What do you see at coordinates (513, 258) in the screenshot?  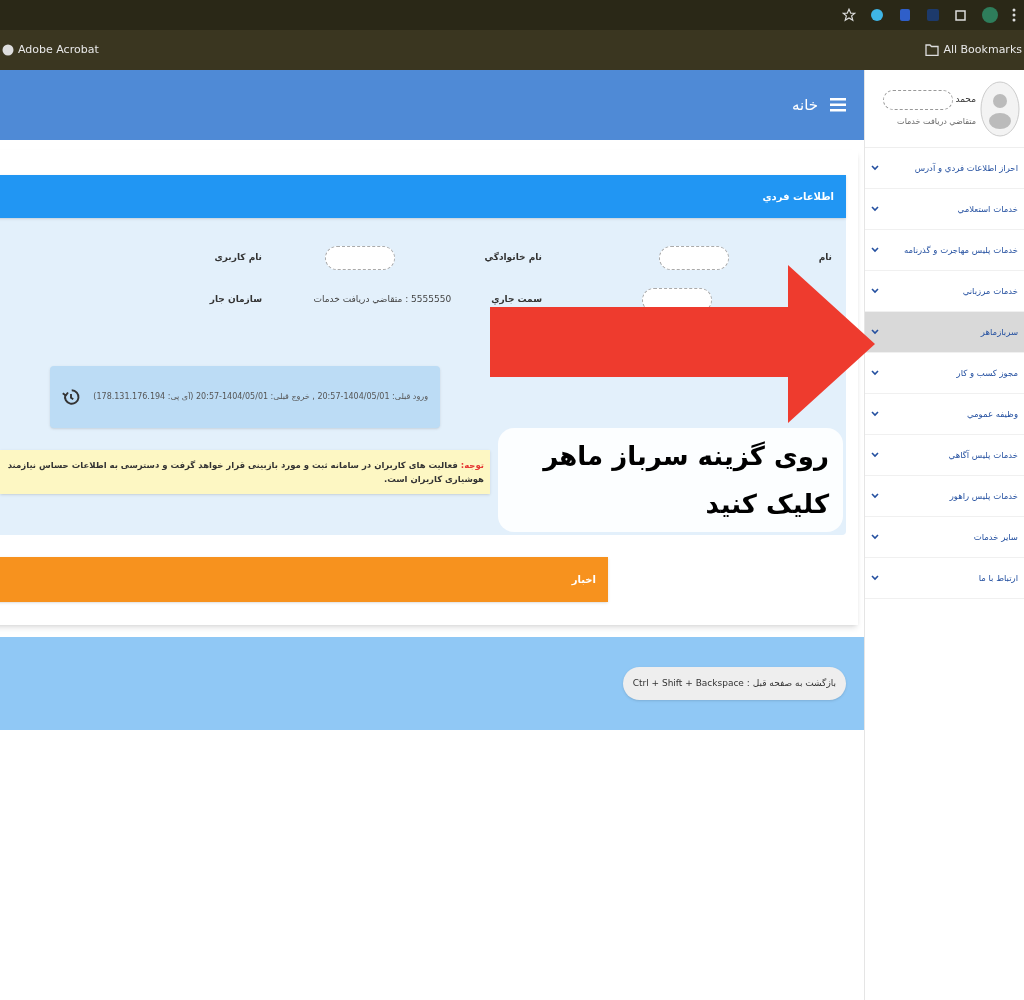 I see `field-label: نام خانوادگي` at bounding box center [513, 258].